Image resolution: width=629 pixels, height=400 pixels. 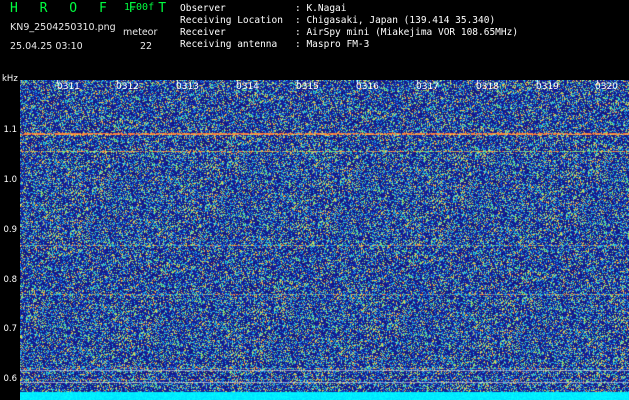 I want to click on y-tick-label: 0.6, so click(x=10, y=379).